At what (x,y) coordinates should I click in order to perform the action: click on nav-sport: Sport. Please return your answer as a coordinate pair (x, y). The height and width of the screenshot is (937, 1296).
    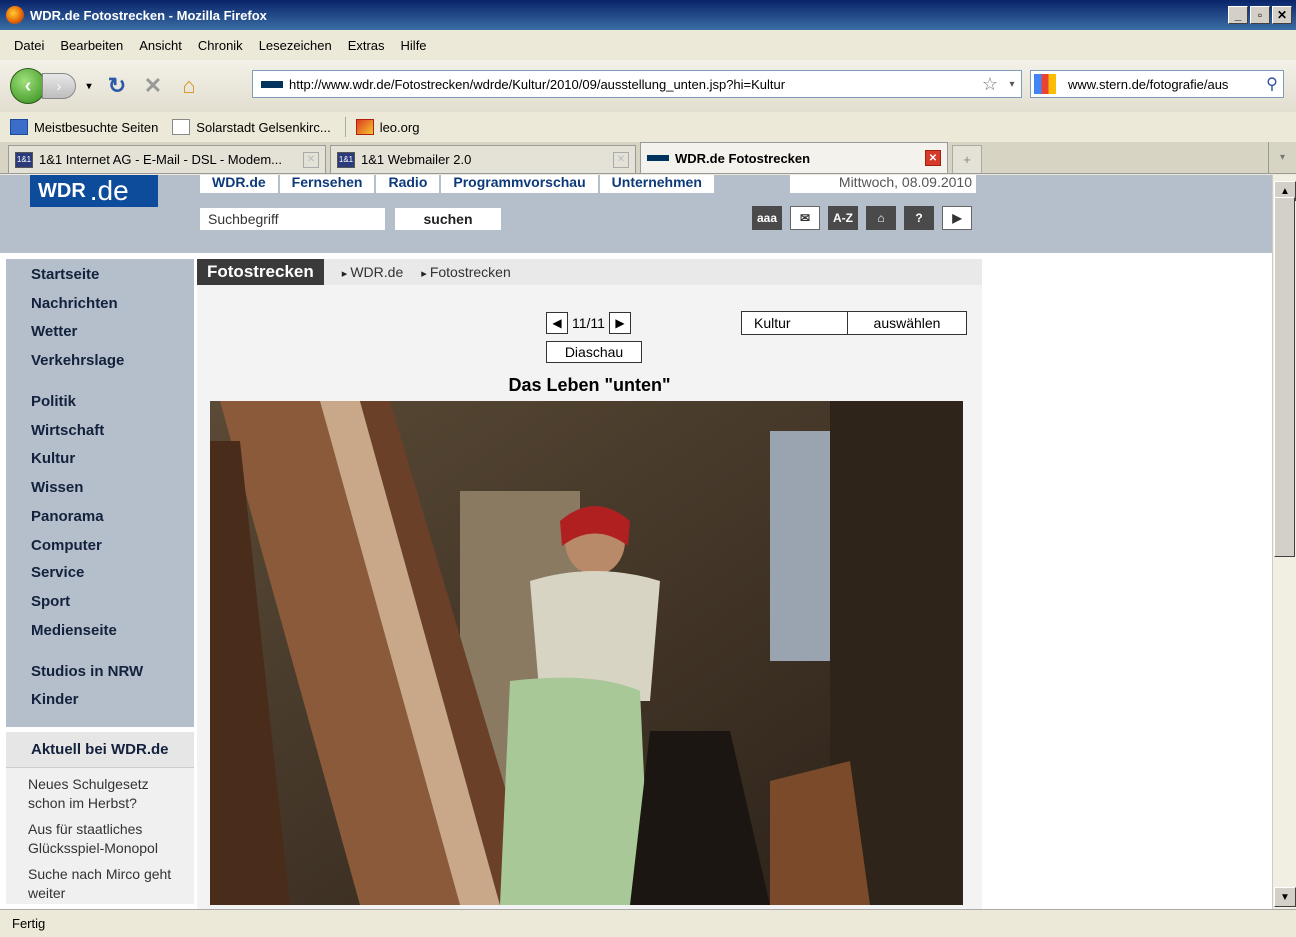
    Looking at the image, I should click on (50, 601).